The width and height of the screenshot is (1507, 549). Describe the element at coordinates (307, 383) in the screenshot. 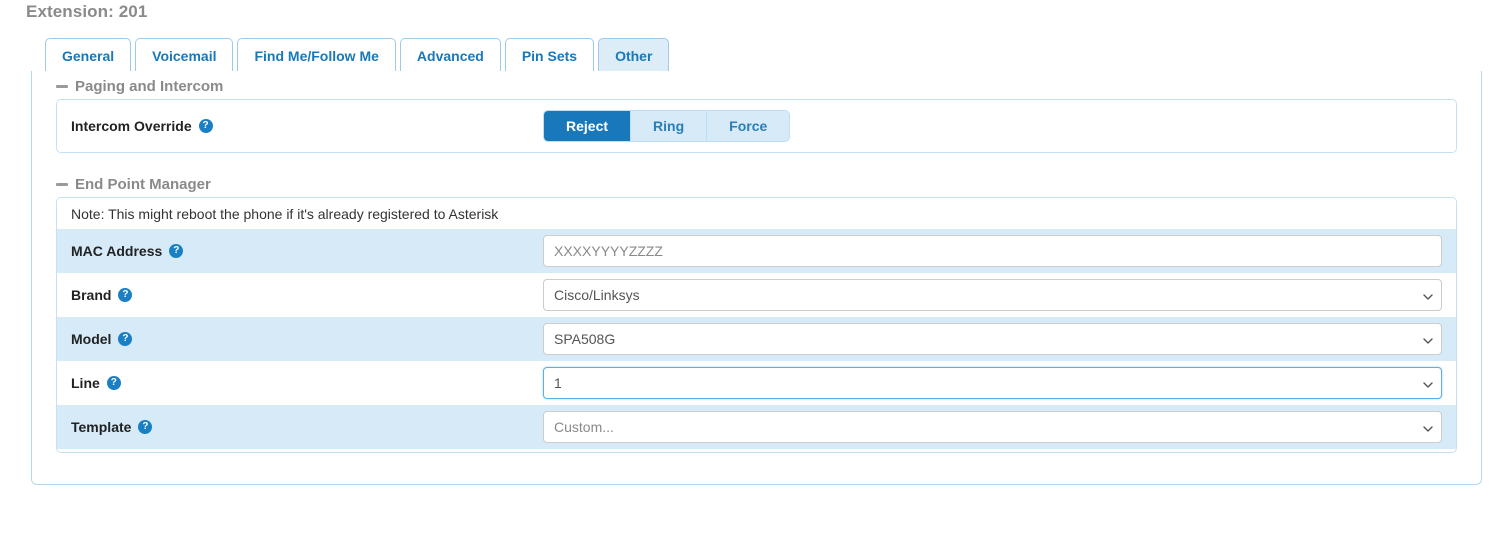

I see `line-label-group: Line?` at that location.